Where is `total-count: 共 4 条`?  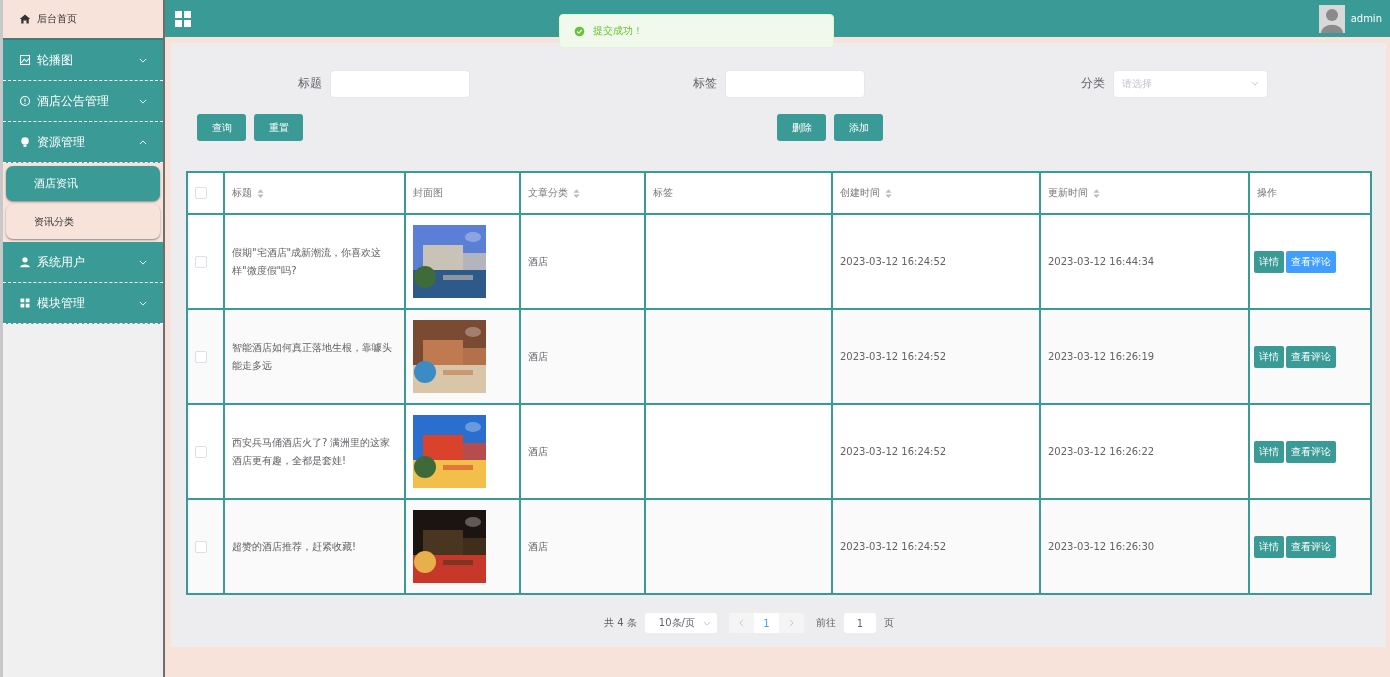 total-count: 共 4 条 is located at coordinates (620, 623).